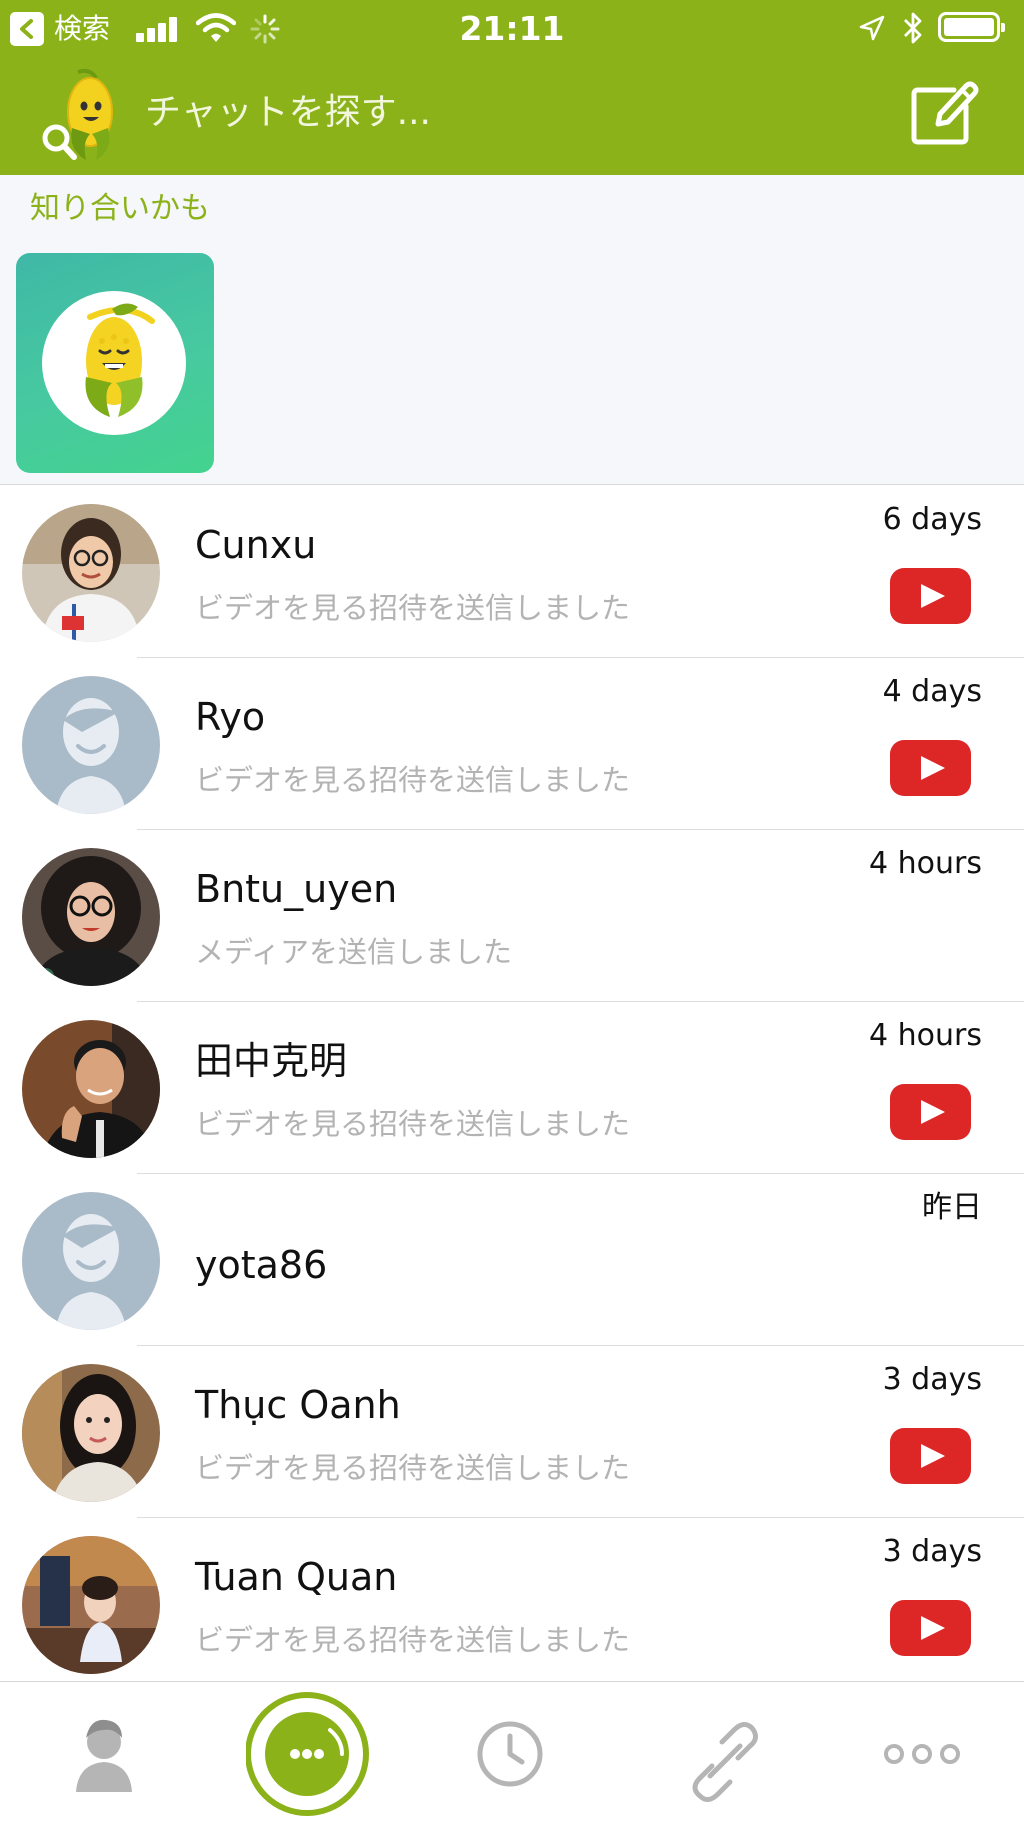  What do you see at coordinates (932, 519) in the screenshot?
I see `message-time: 6 days` at bounding box center [932, 519].